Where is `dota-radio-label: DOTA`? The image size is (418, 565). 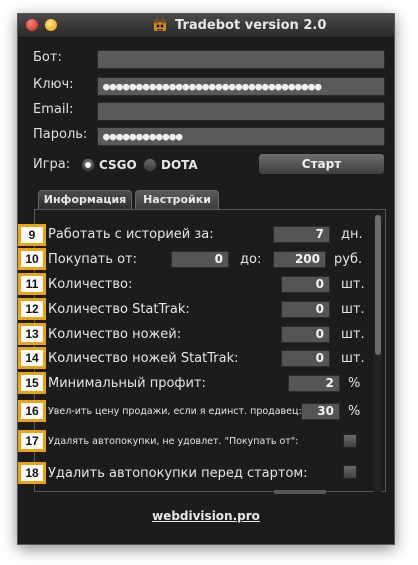 dota-radio-label: DOTA is located at coordinates (179, 165).